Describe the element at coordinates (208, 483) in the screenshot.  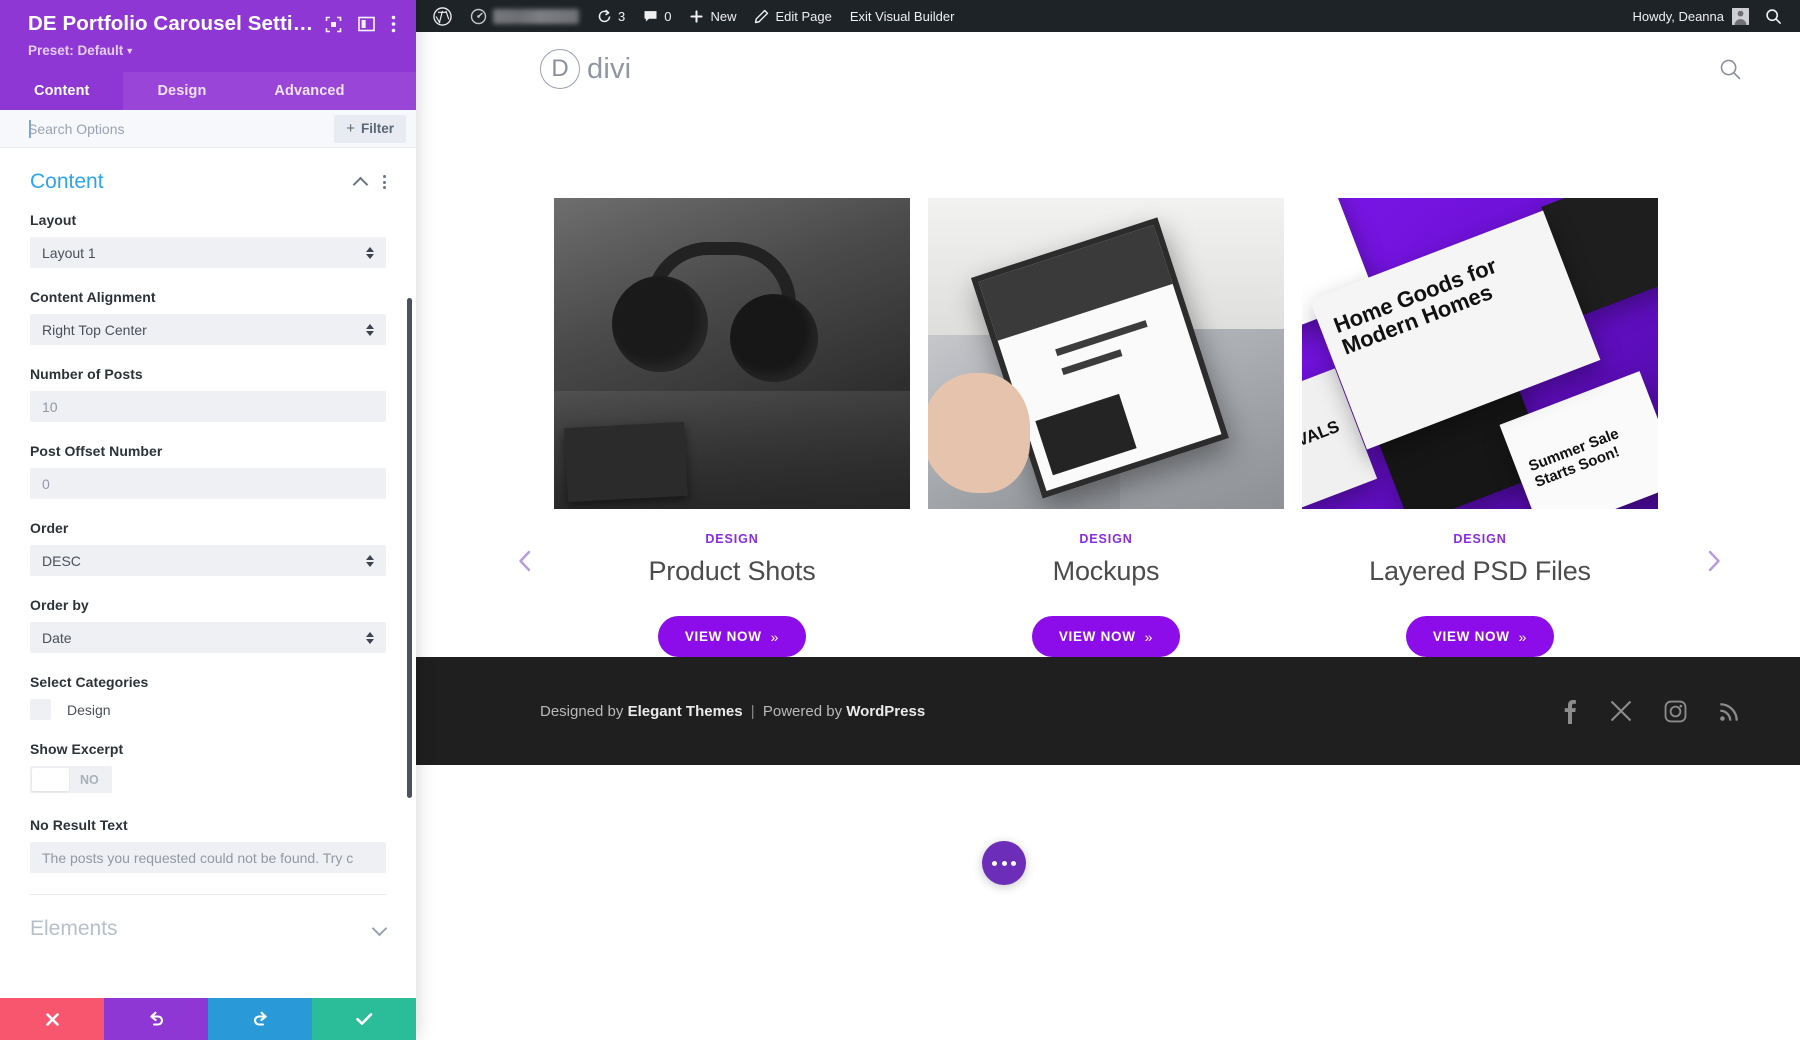
I see `post-offset-input: 0` at that location.